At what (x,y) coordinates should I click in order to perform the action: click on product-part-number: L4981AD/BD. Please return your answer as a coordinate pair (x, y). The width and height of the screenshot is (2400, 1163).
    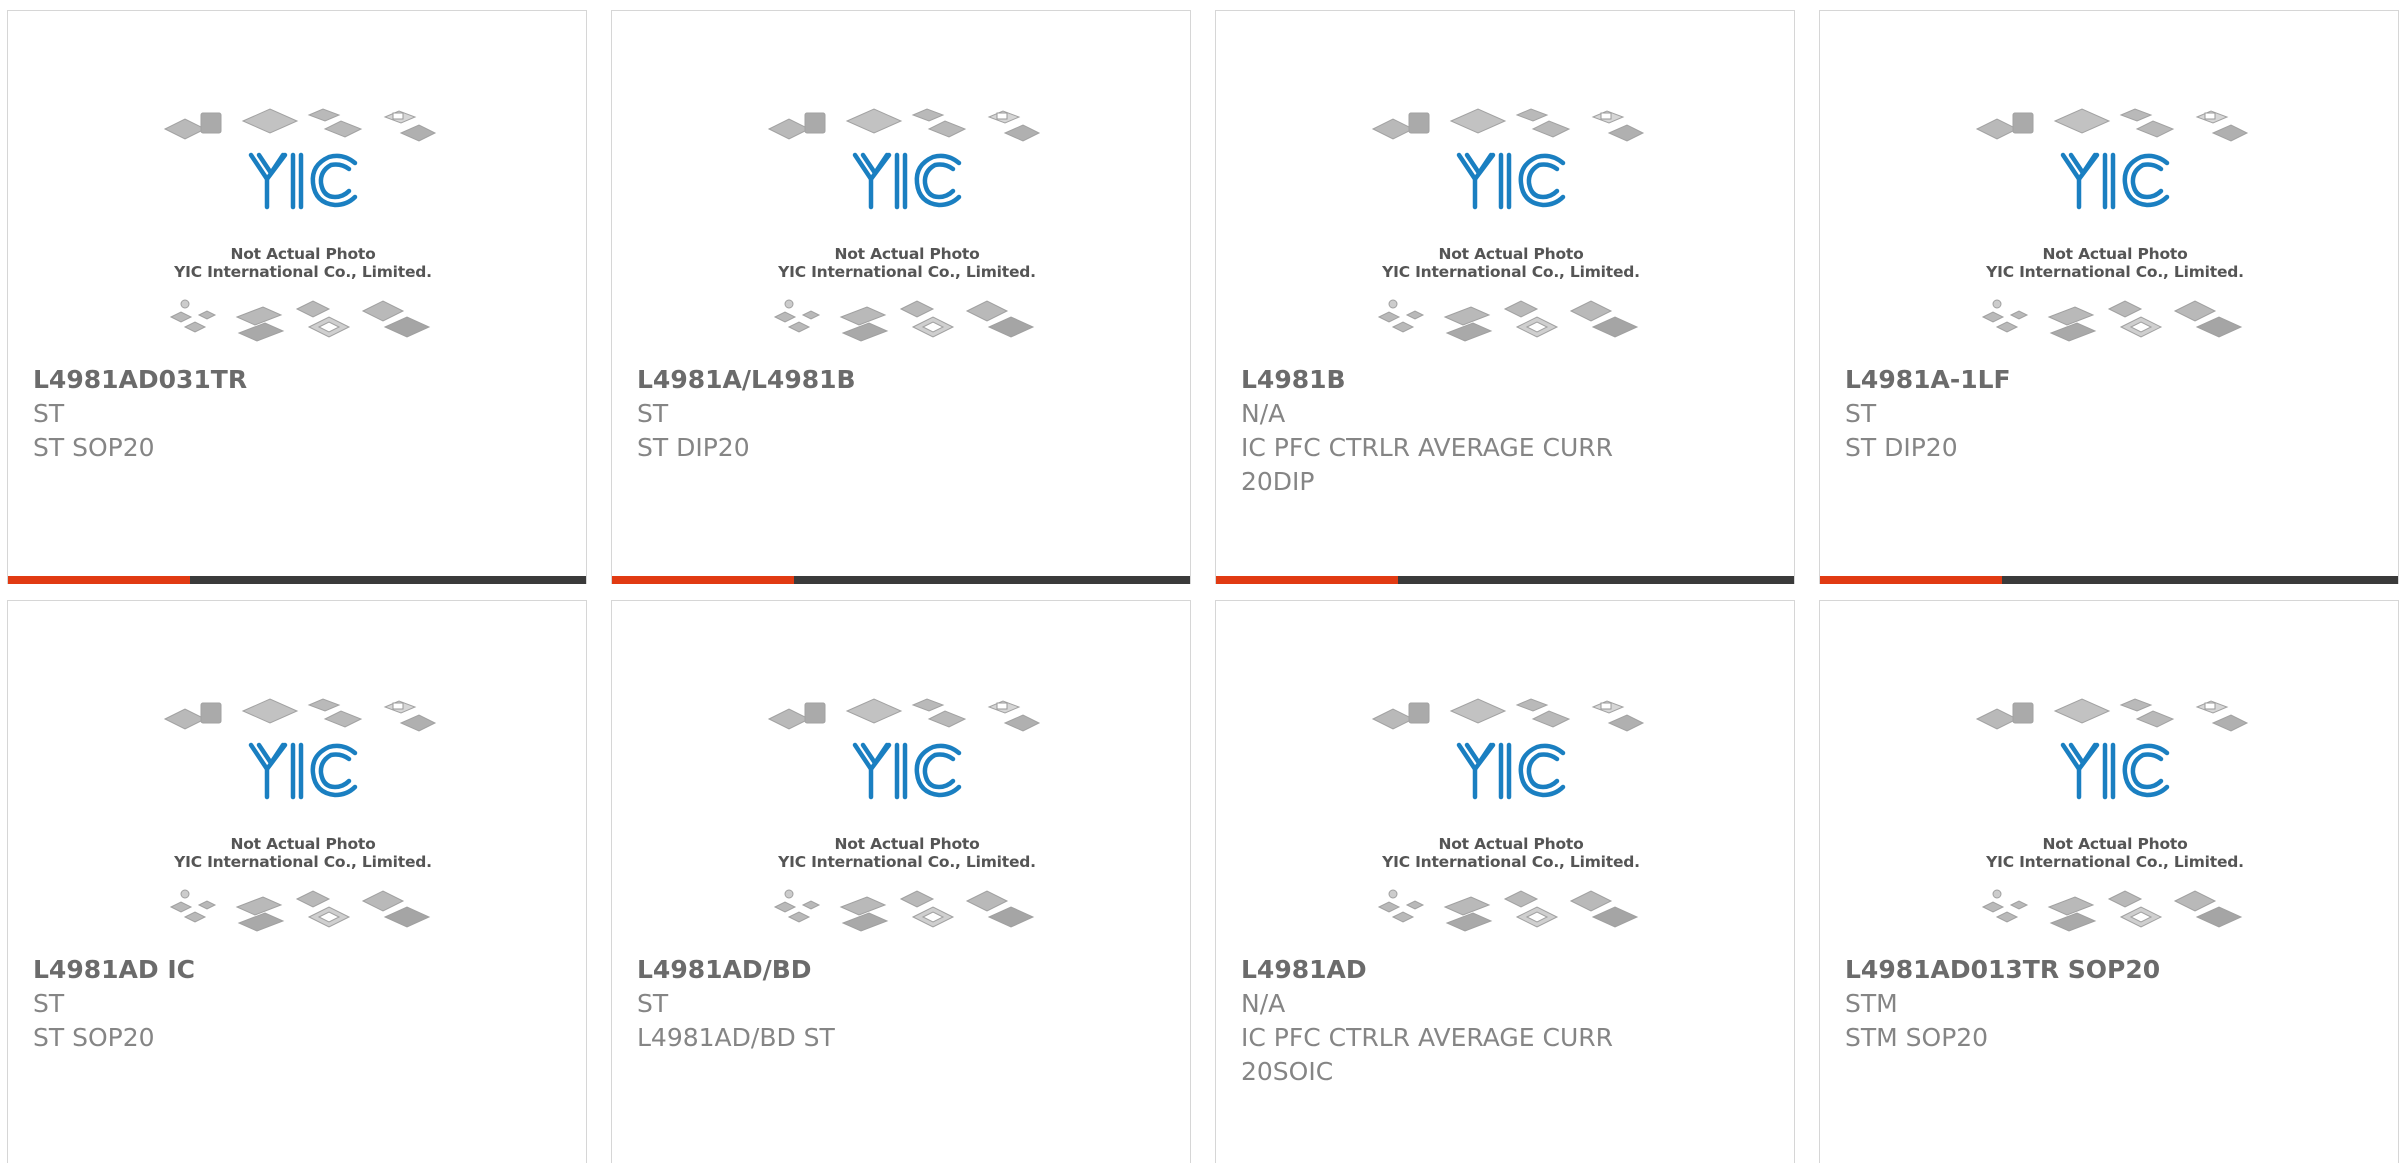
    Looking at the image, I should click on (902, 970).